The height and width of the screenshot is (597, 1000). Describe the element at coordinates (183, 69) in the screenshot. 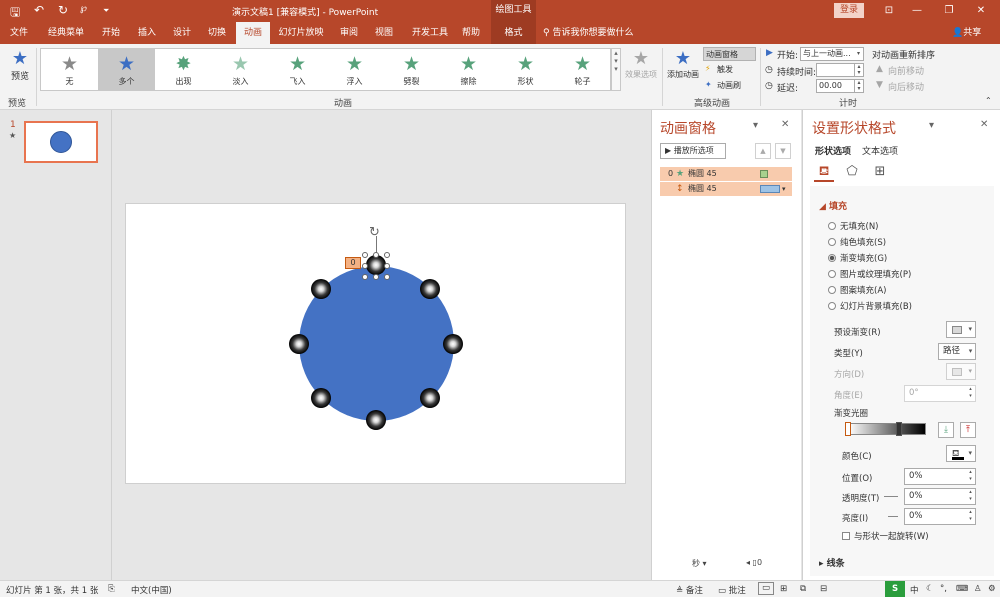

I see `anim-appear: ✸ 出现` at that location.